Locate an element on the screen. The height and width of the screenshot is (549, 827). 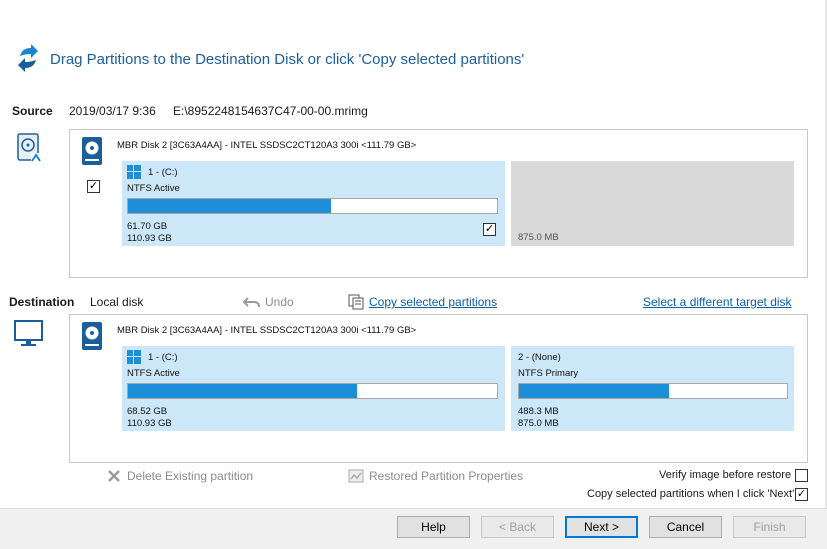
finish-button: Finish is located at coordinates (769, 527).